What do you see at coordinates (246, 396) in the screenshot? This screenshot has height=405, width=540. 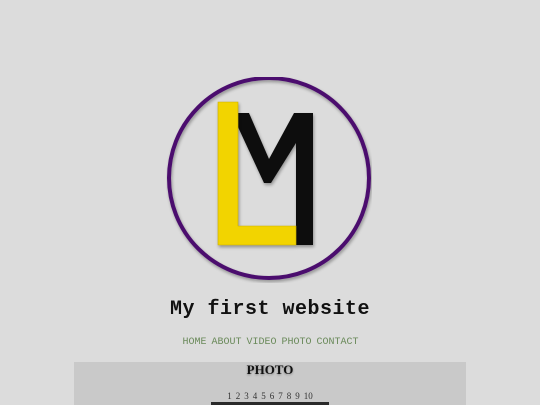 I see `page-link: 3` at bounding box center [246, 396].